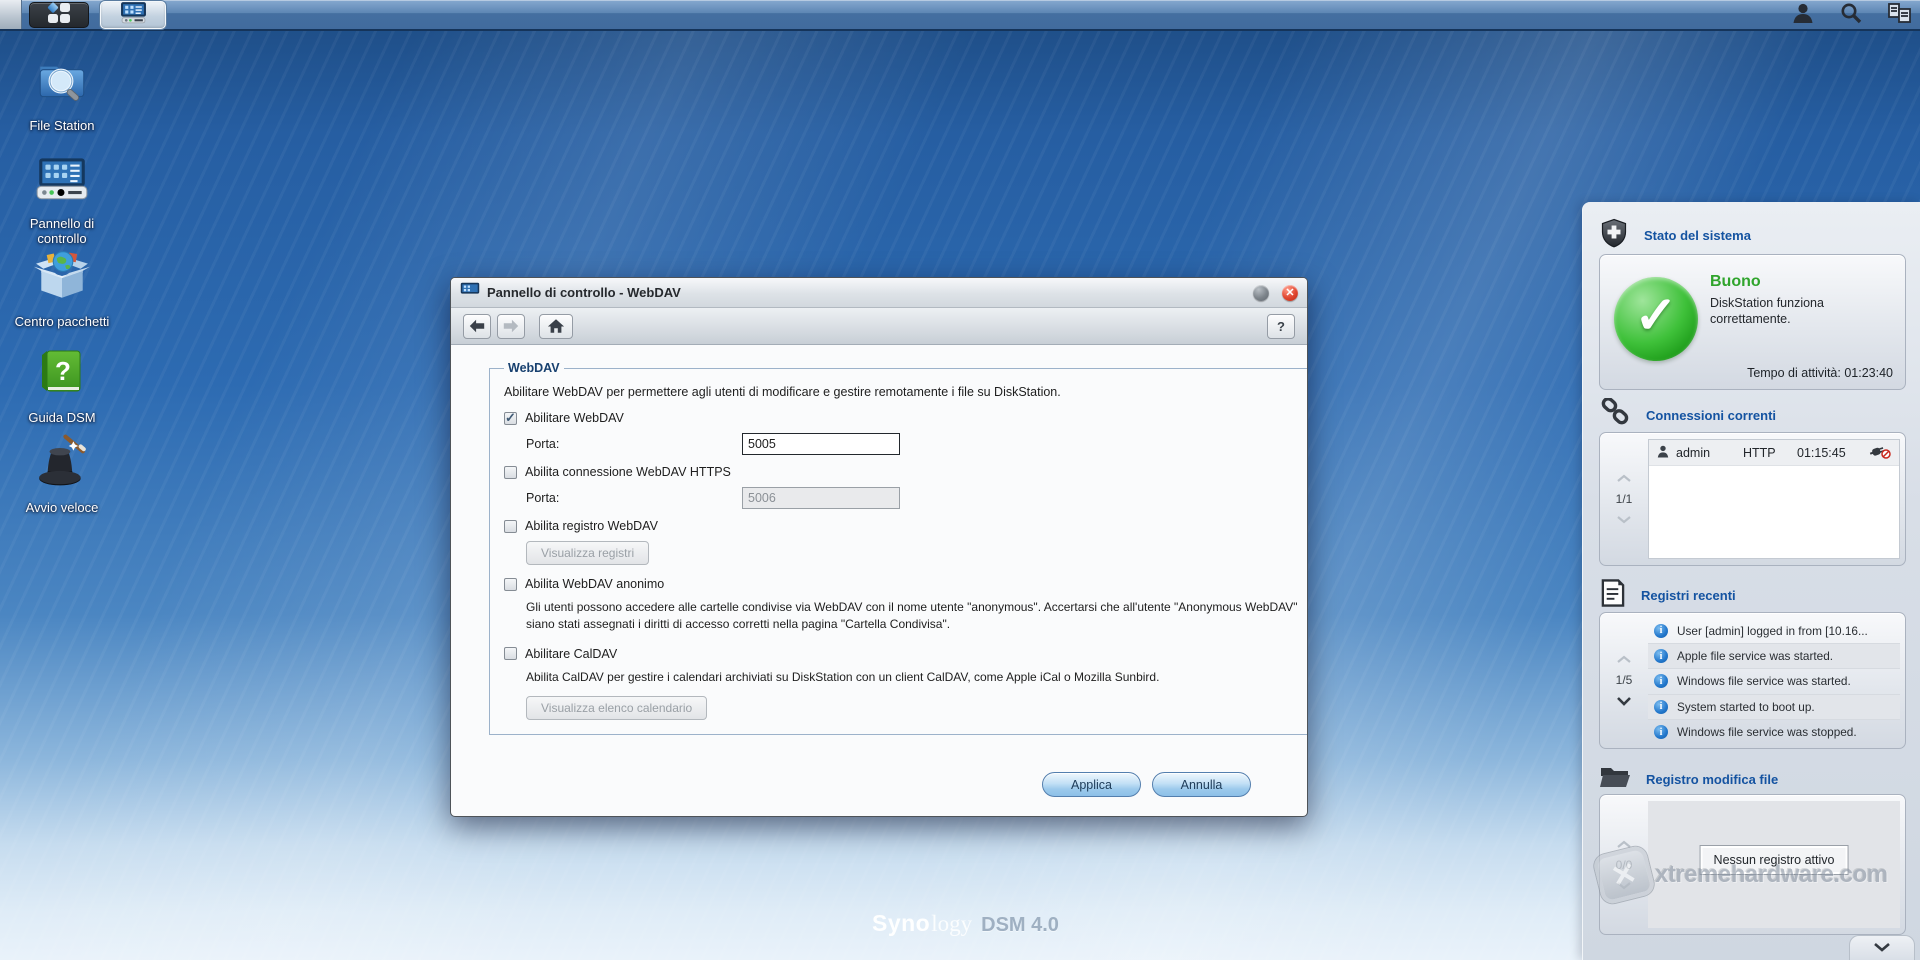 This screenshot has height=960, width=1920. What do you see at coordinates (1774, 860) in the screenshot?
I see `no-active-log-message: Nessun registro attivo` at bounding box center [1774, 860].